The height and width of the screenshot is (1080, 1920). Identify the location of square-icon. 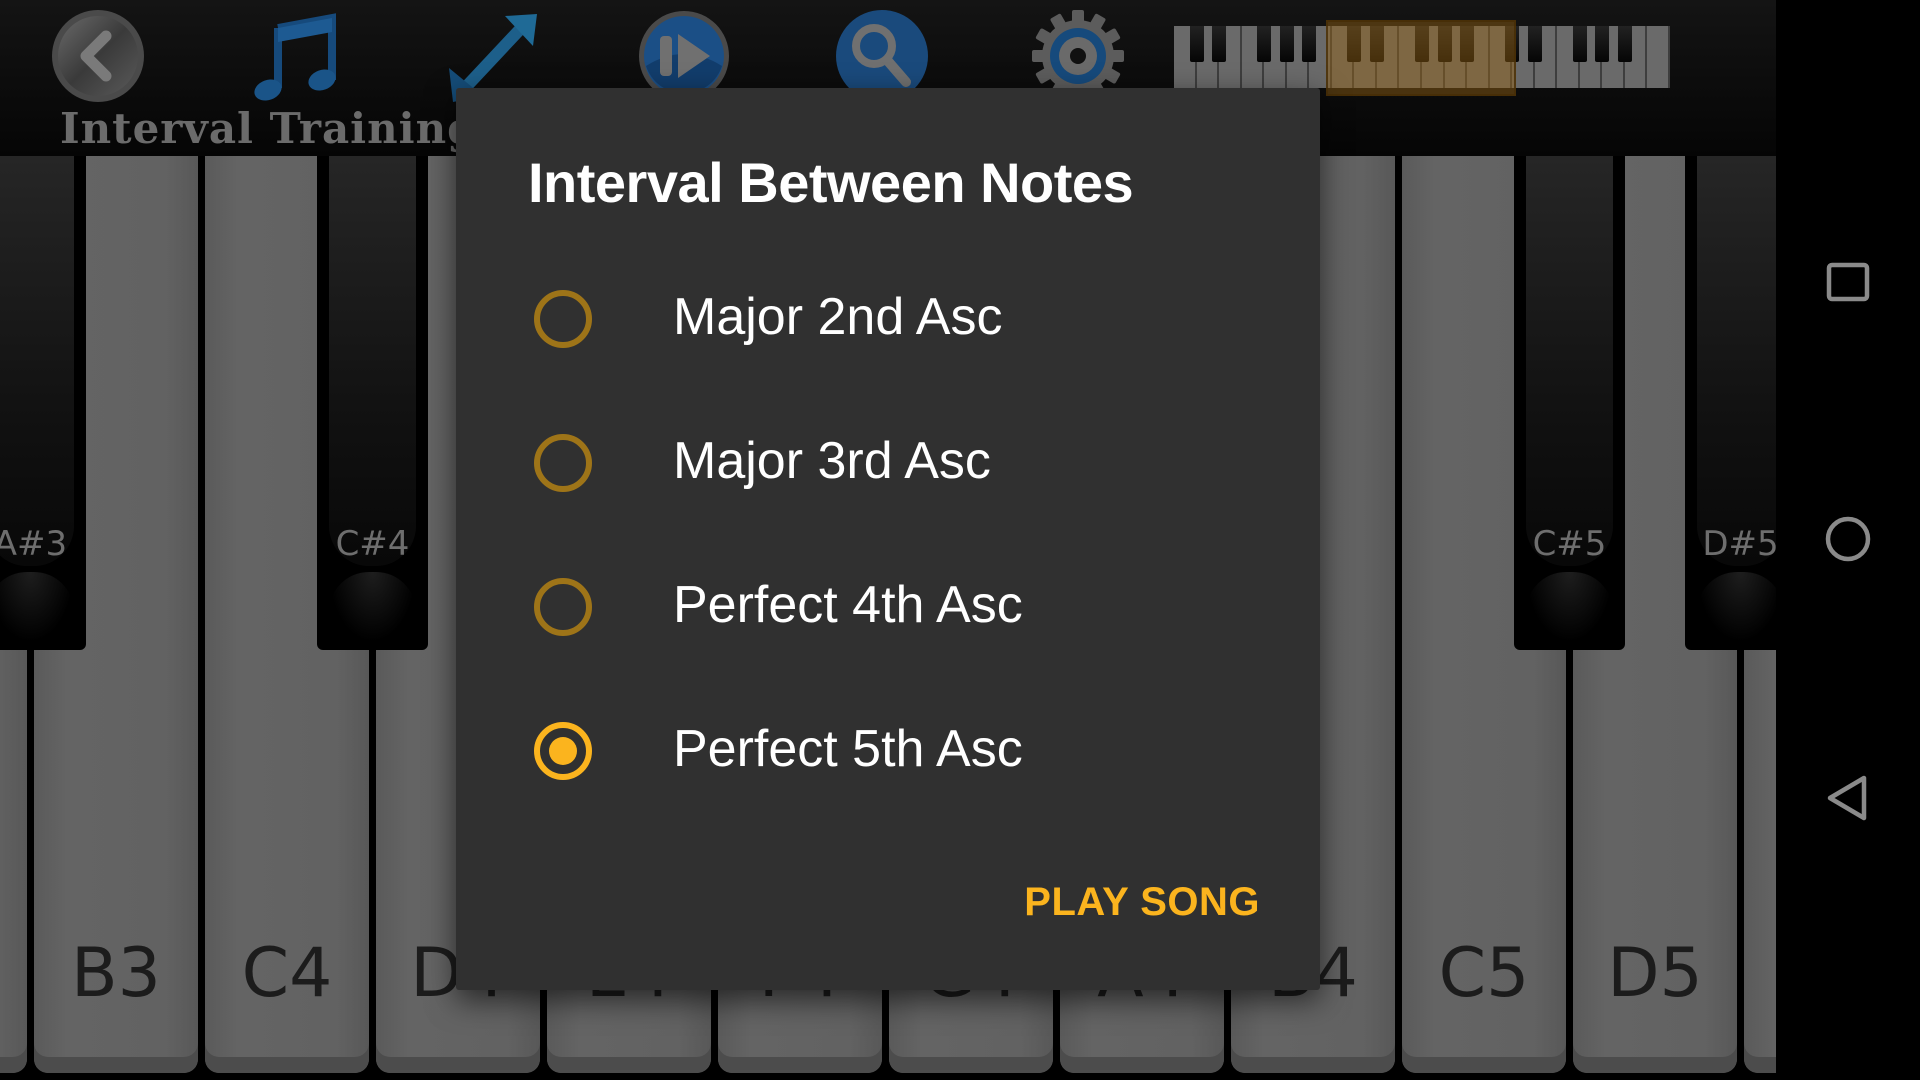
(1848, 282).